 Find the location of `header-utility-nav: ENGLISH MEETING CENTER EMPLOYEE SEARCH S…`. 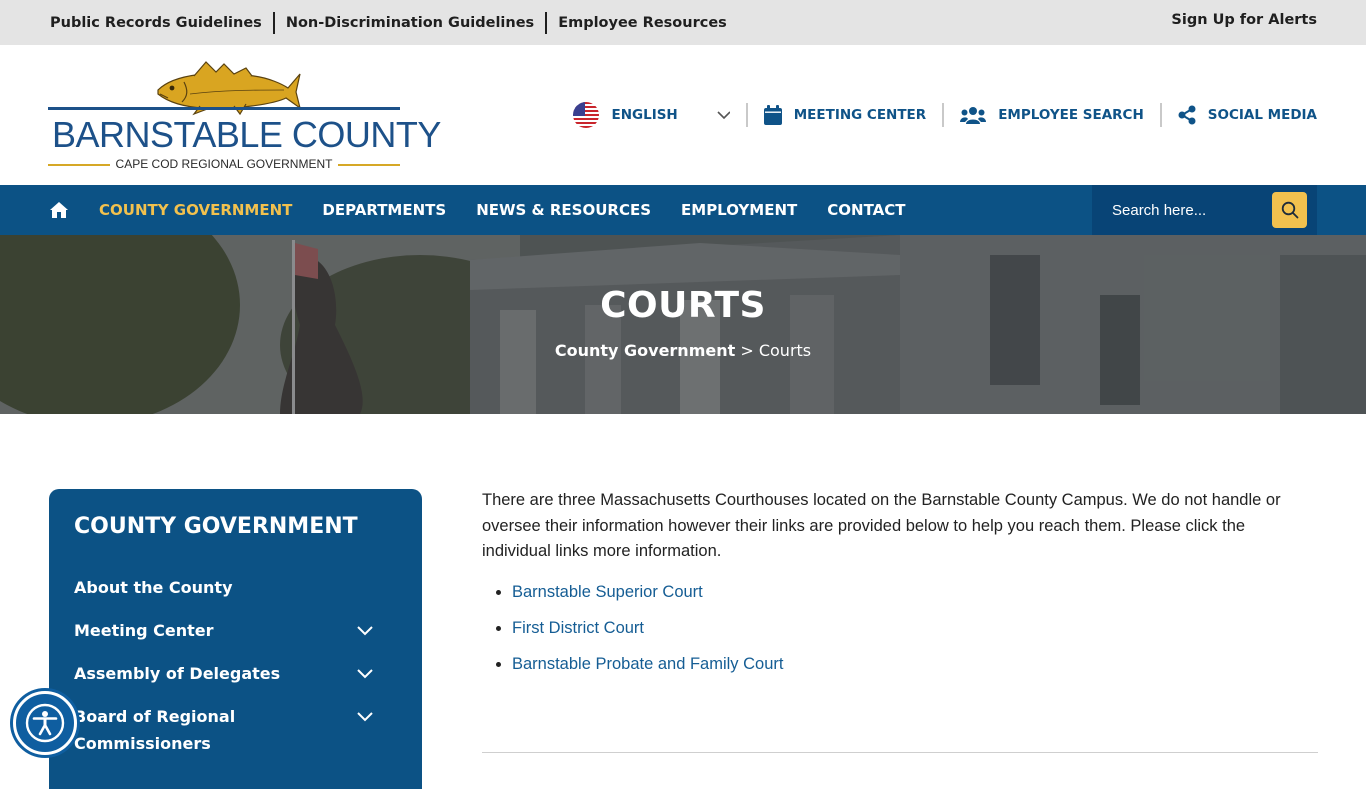

header-utility-nav: ENGLISH MEETING CENTER EMPLOYEE SEARCH S… is located at coordinates (937, 115).